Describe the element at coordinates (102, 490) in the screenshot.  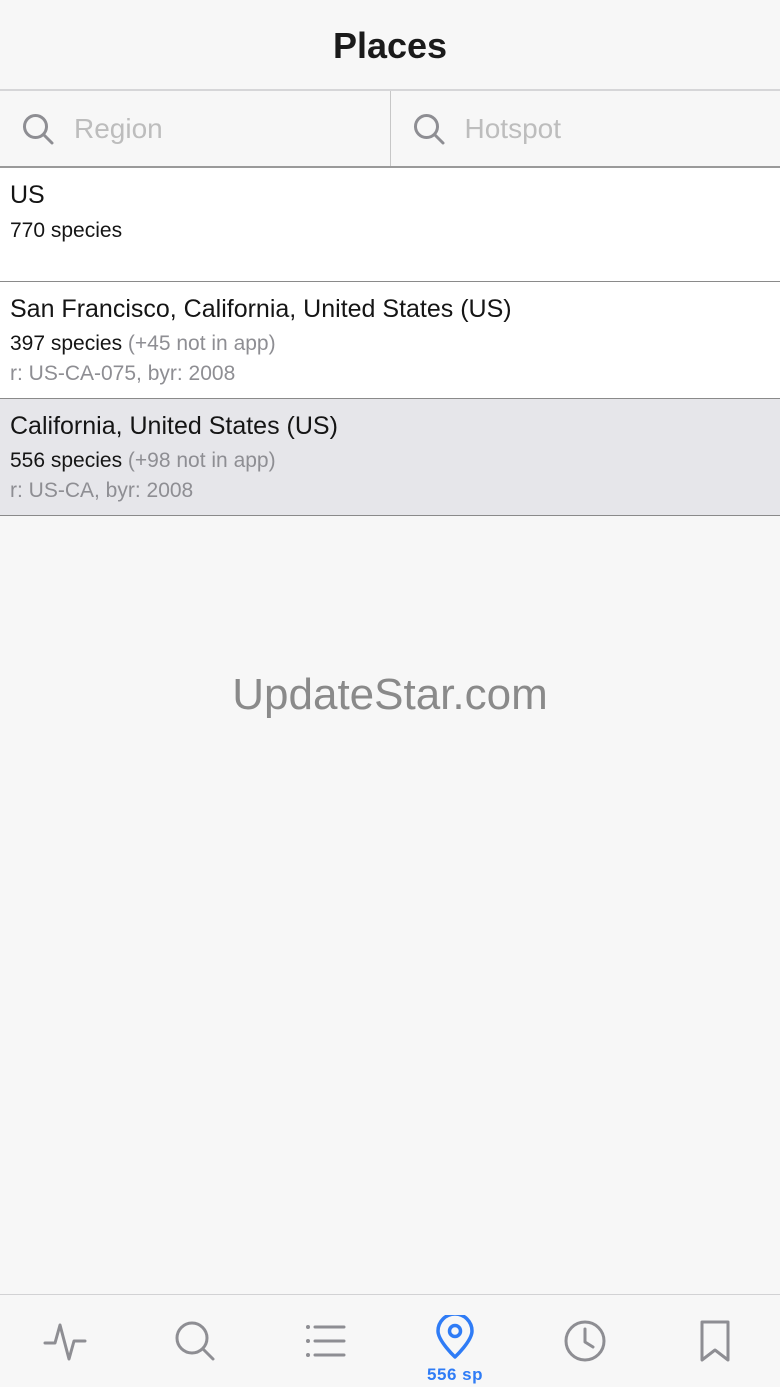
I see `place-region-code: r: US-CA, byr: 2008` at that location.